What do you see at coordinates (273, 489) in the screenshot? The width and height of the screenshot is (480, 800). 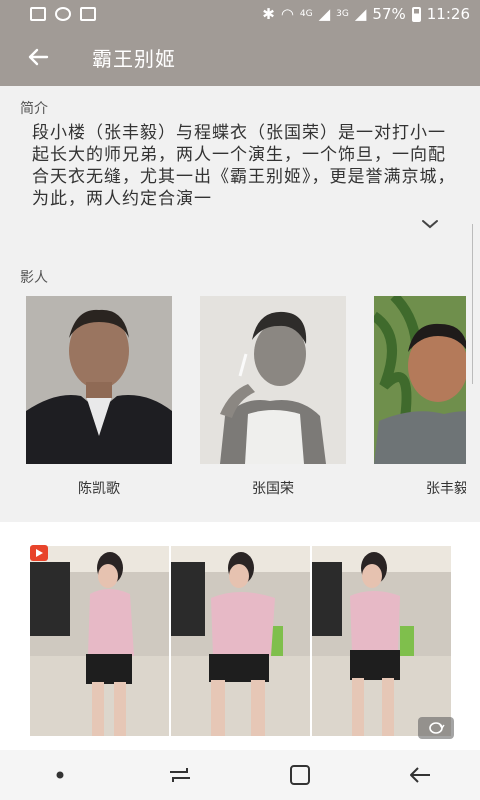 I see `cast-name: 张国荣` at bounding box center [273, 489].